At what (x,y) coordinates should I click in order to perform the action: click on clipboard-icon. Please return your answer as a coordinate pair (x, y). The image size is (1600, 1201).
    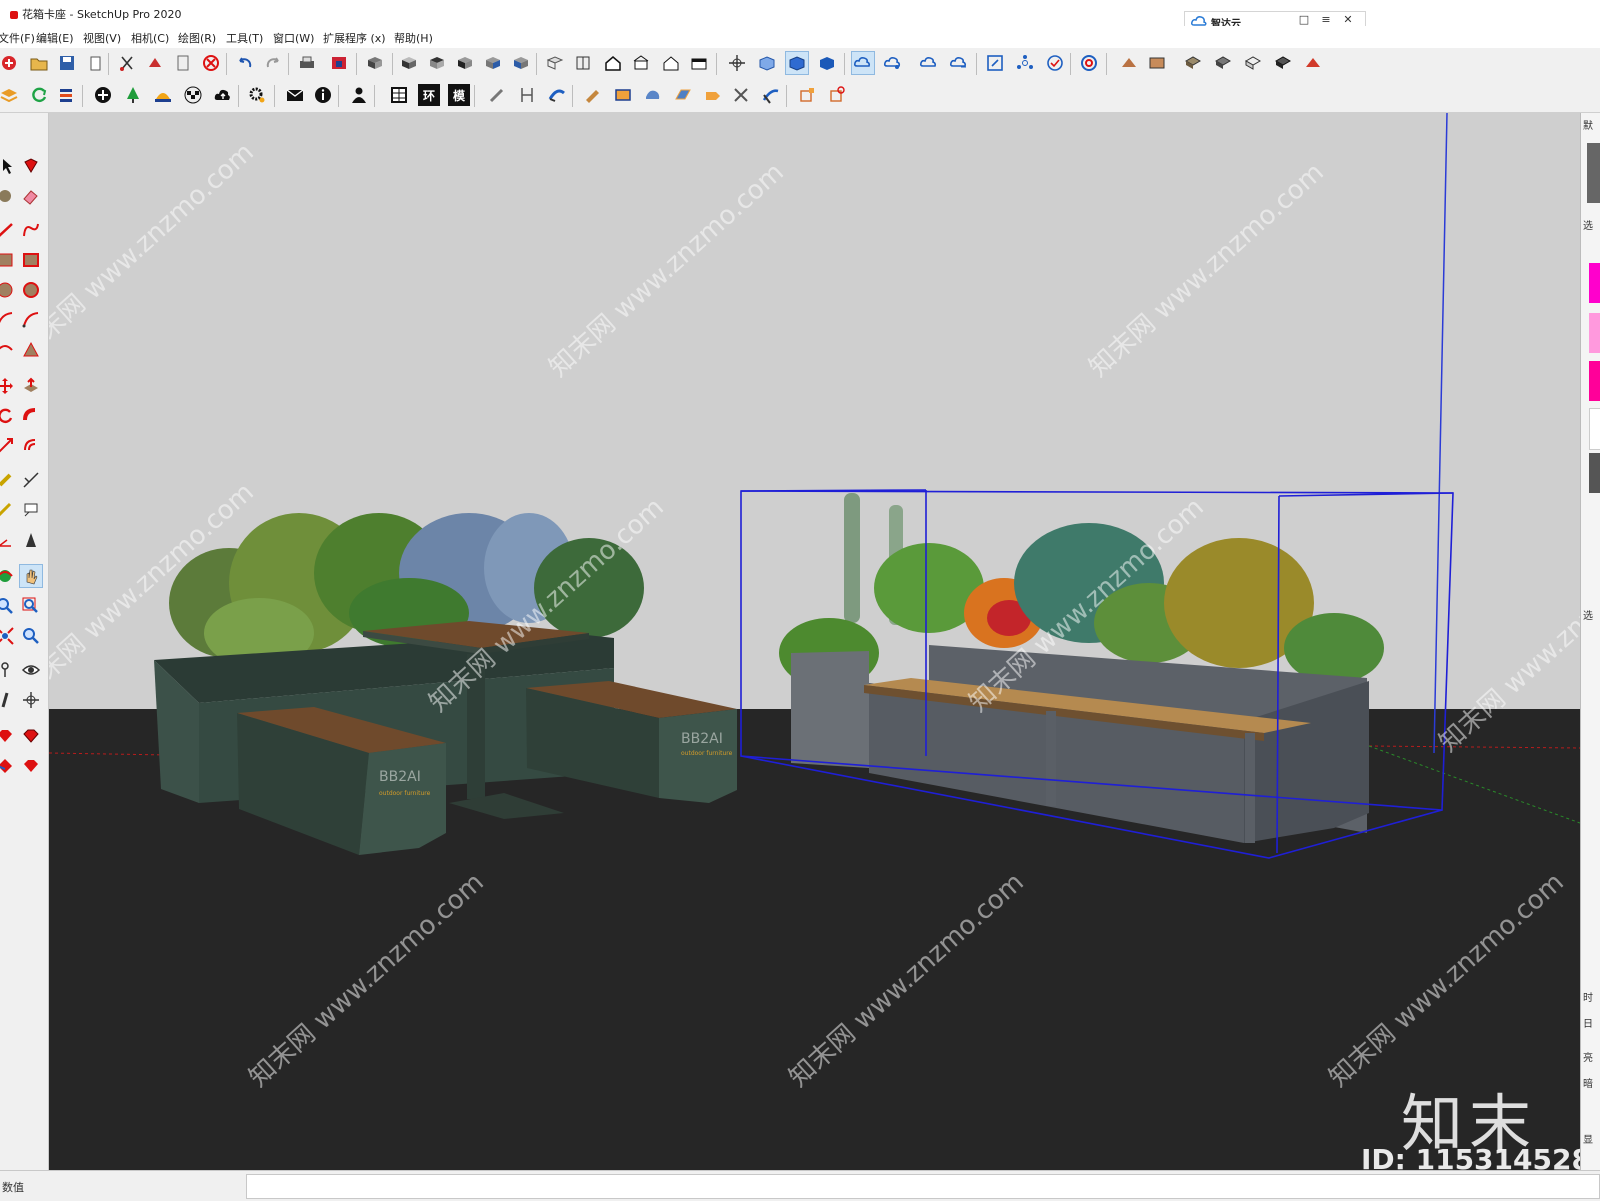
    Looking at the image, I should click on (183, 63).